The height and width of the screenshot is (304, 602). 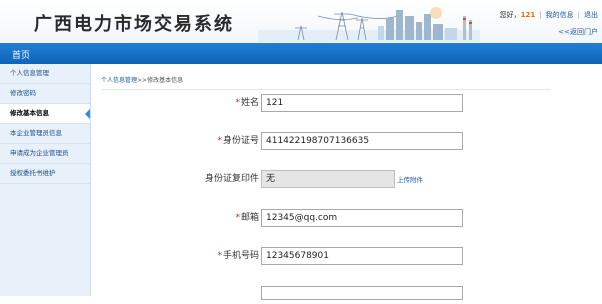 I want to click on skyline-banner-illustration, so click(x=369, y=24).